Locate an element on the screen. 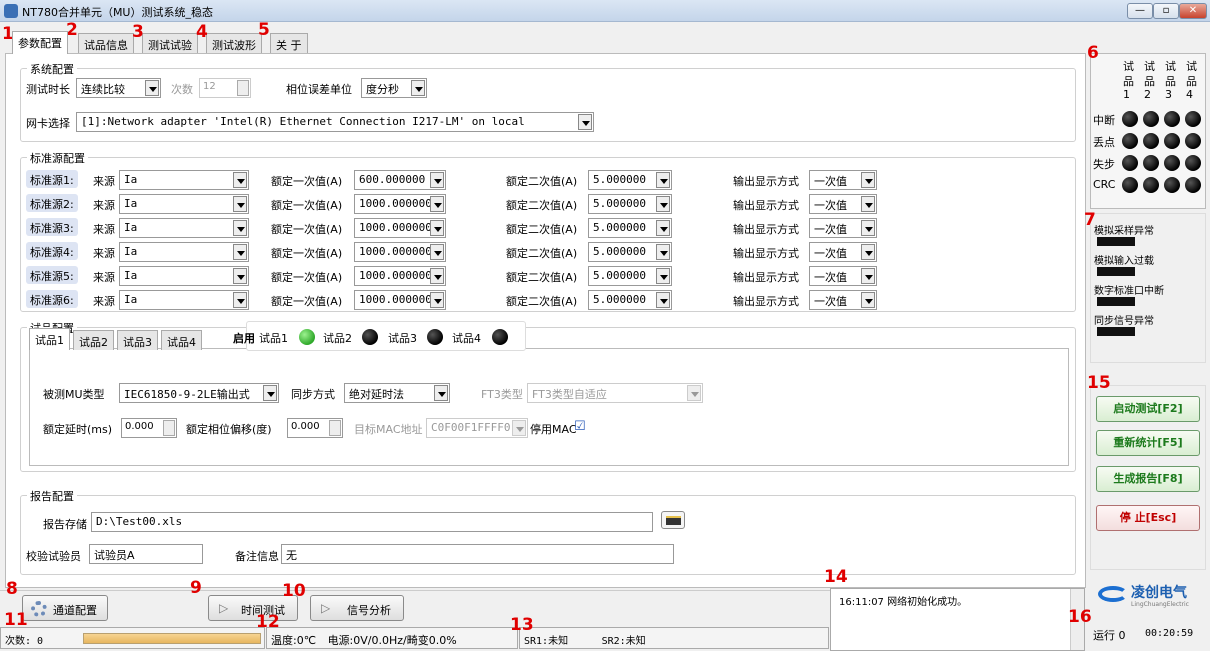  display-mode-value: 一次值 is located at coordinates (830, 277).